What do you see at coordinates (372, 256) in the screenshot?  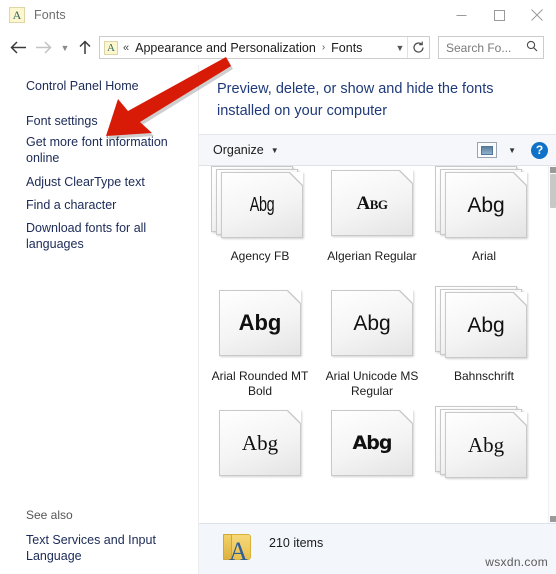 I see `font-tile-label: Algerian Regular` at bounding box center [372, 256].